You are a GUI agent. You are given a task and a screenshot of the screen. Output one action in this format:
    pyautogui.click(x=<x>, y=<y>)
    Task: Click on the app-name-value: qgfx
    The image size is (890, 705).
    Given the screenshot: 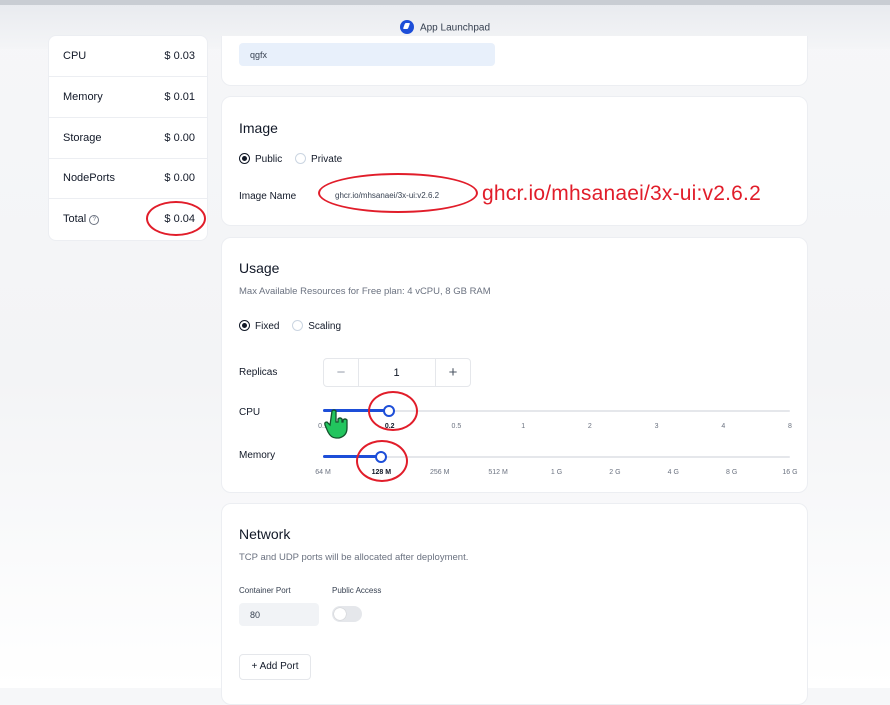 What is the action you would take?
    pyautogui.click(x=259, y=55)
    